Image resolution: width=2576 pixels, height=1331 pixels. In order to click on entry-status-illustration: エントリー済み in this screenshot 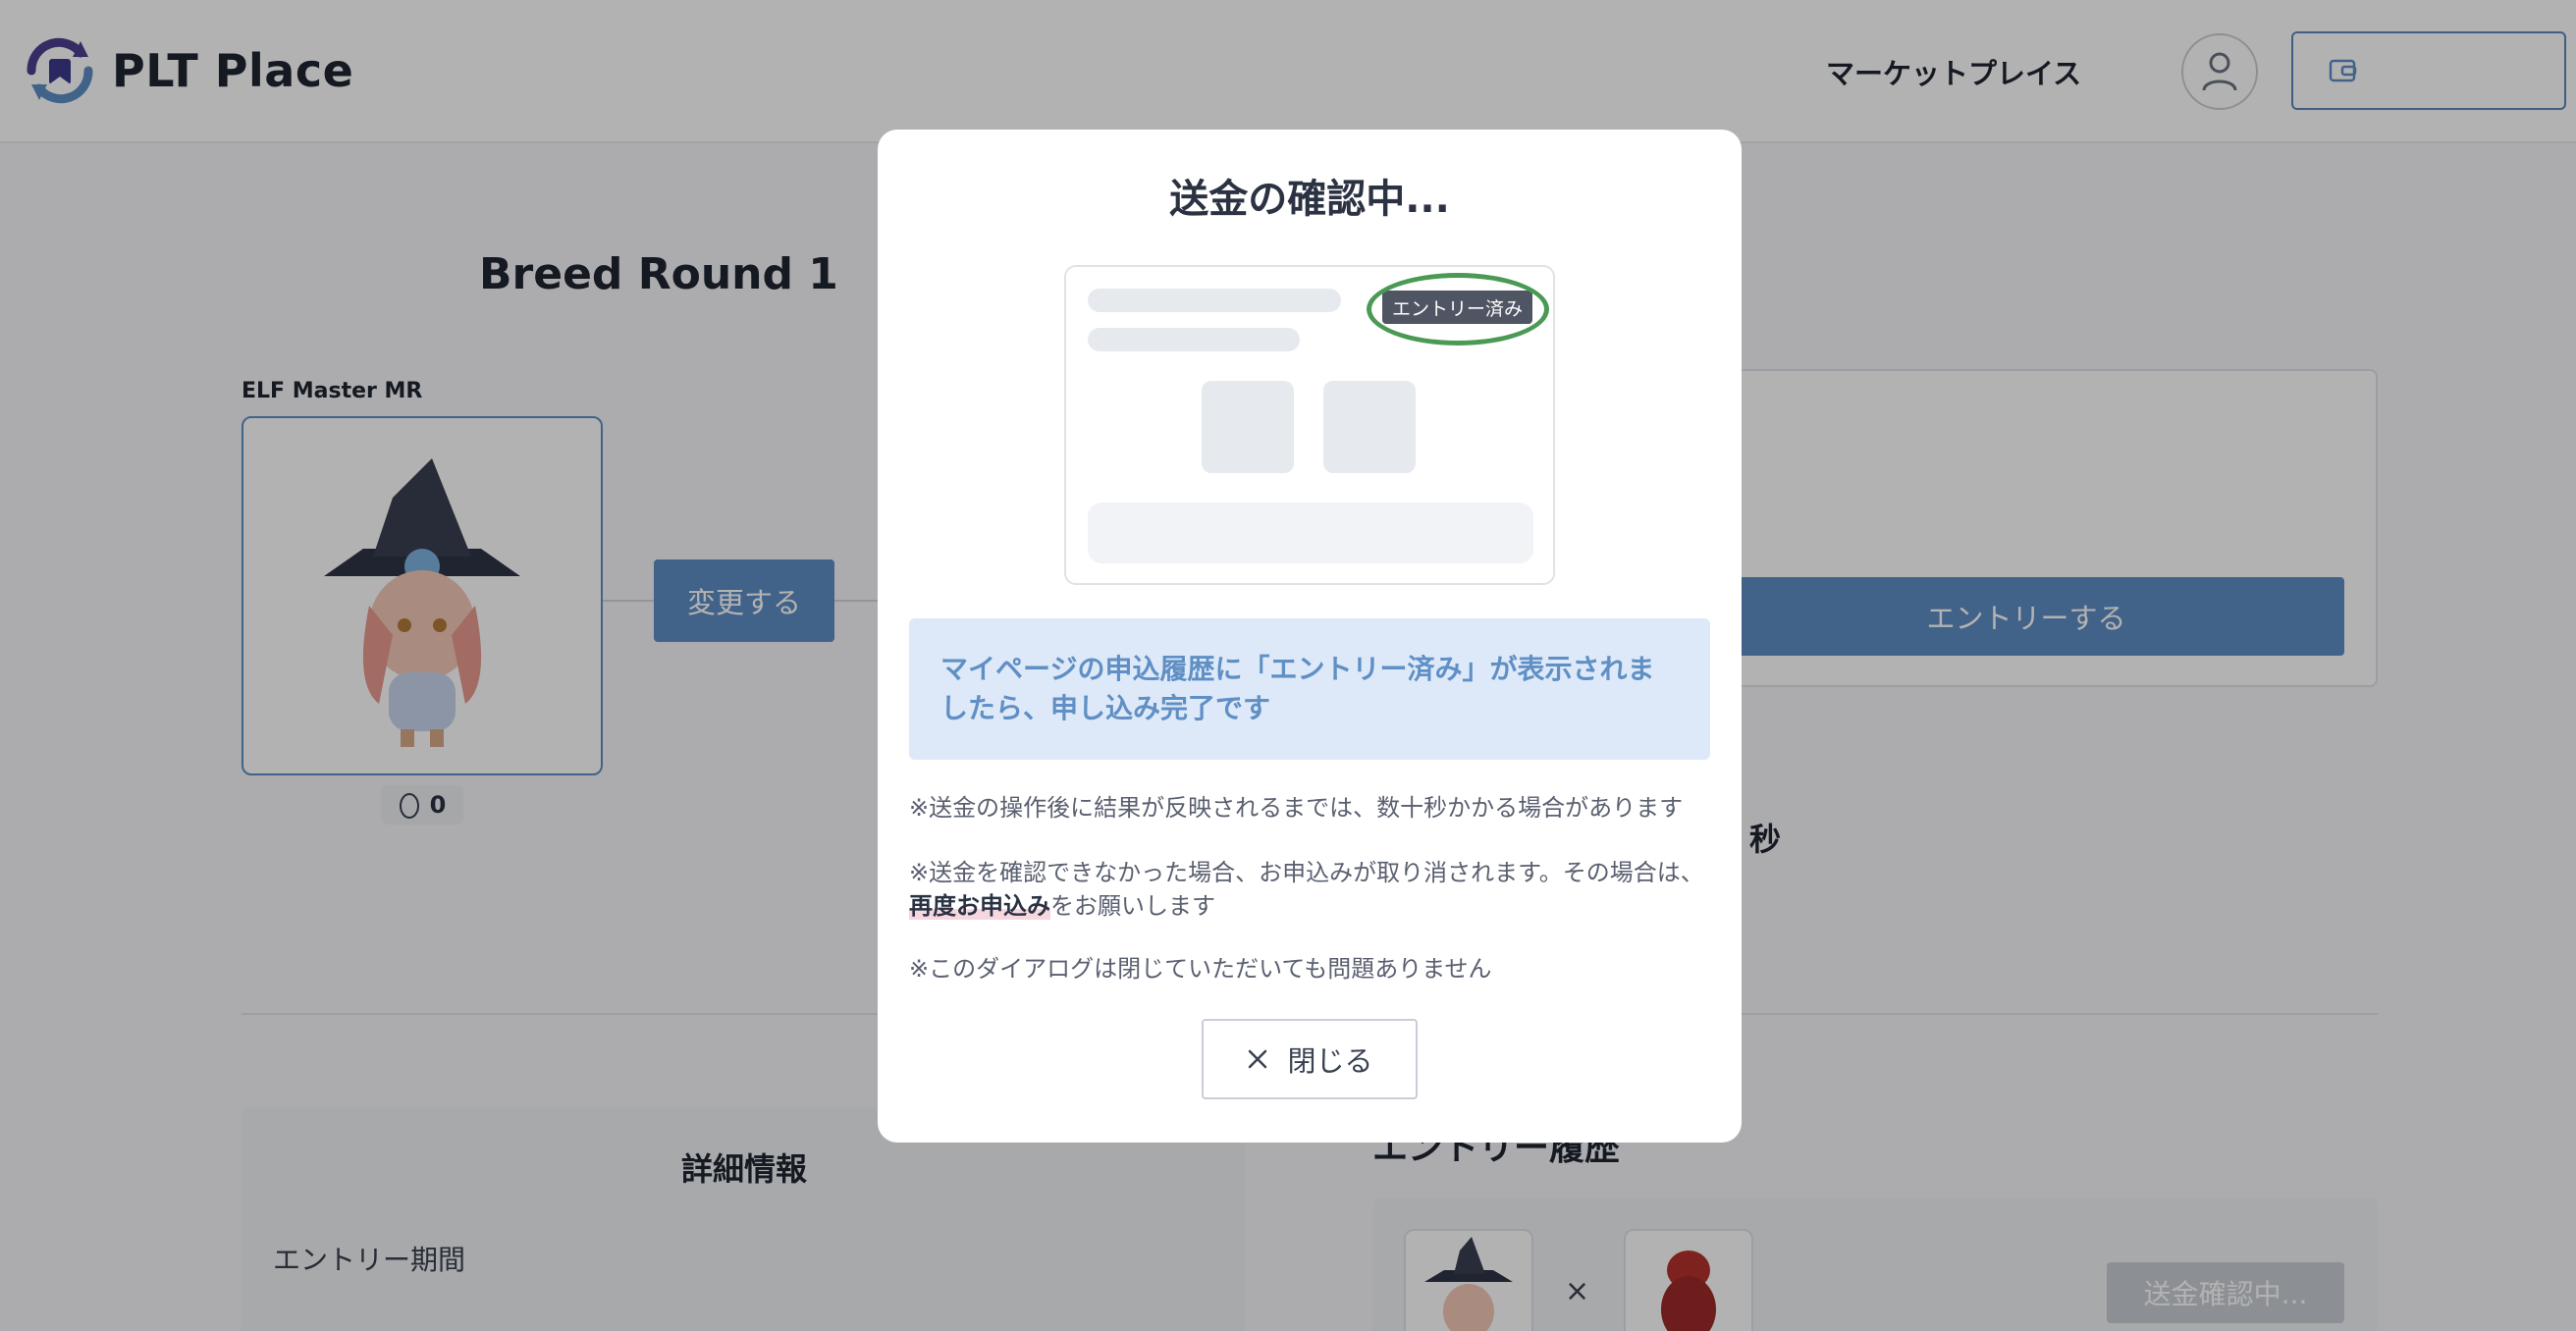, I will do `click(1309, 425)`.